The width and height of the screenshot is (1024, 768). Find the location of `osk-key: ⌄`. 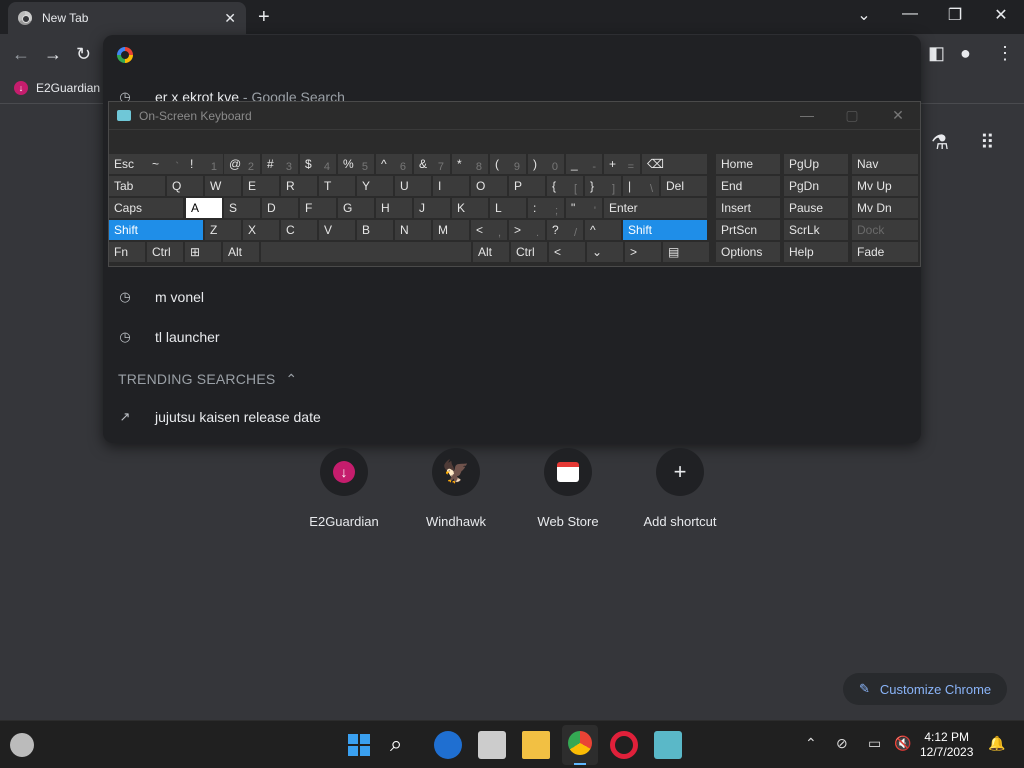

osk-key: ⌄ is located at coordinates (605, 252).